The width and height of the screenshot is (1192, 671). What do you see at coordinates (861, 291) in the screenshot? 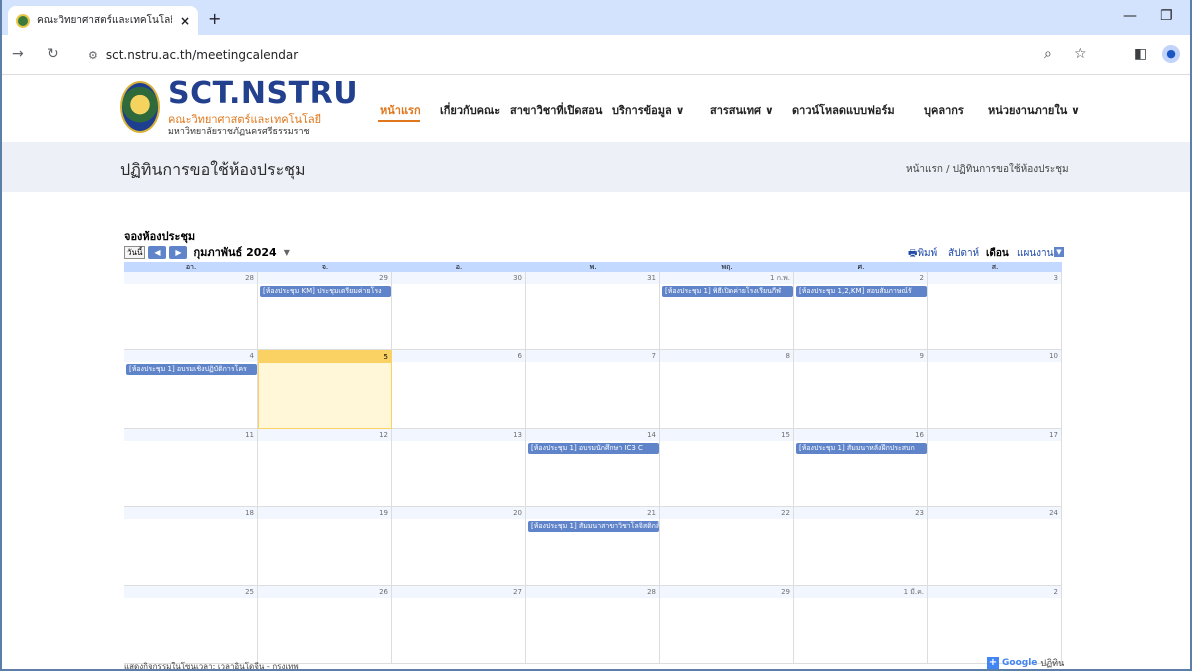
I see `calendar-event: [ห้องประชุม 1,2,KM] สอบสัมภาษณ์รั` at bounding box center [861, 291].